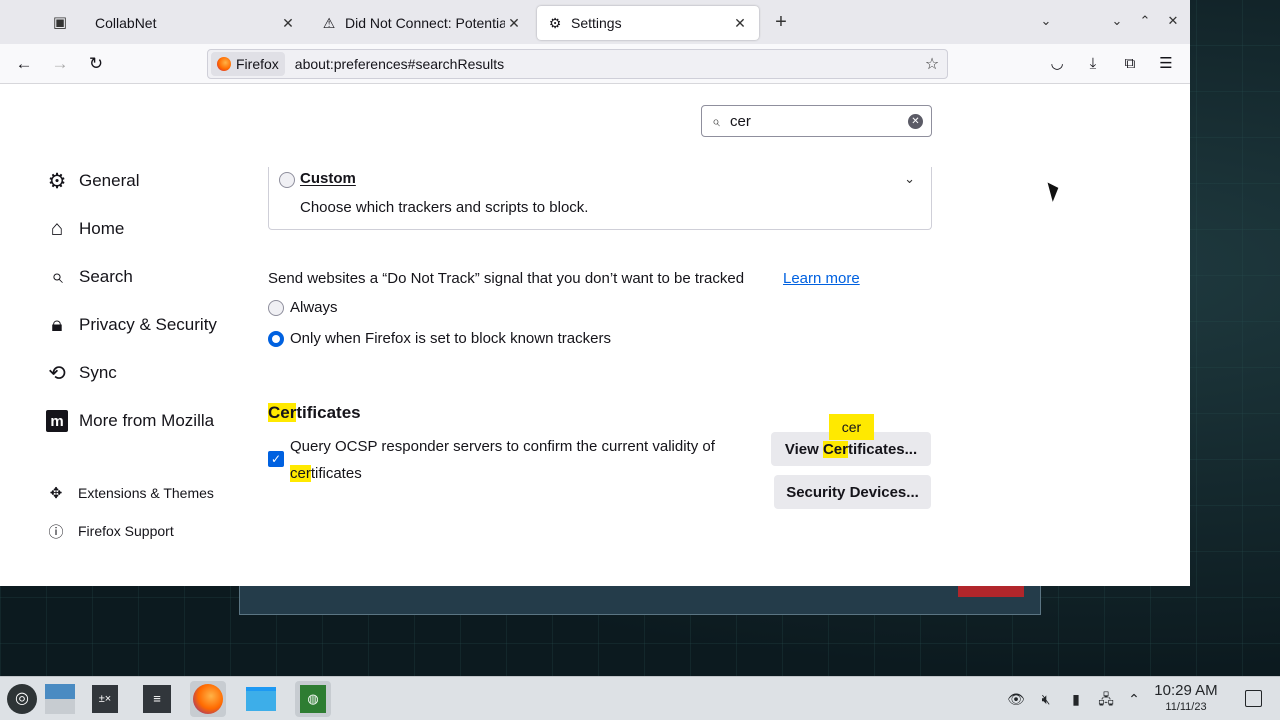 The image size is (1280, 720). I want to click on ocsp-label-continued: certificates, so click(326, 473).